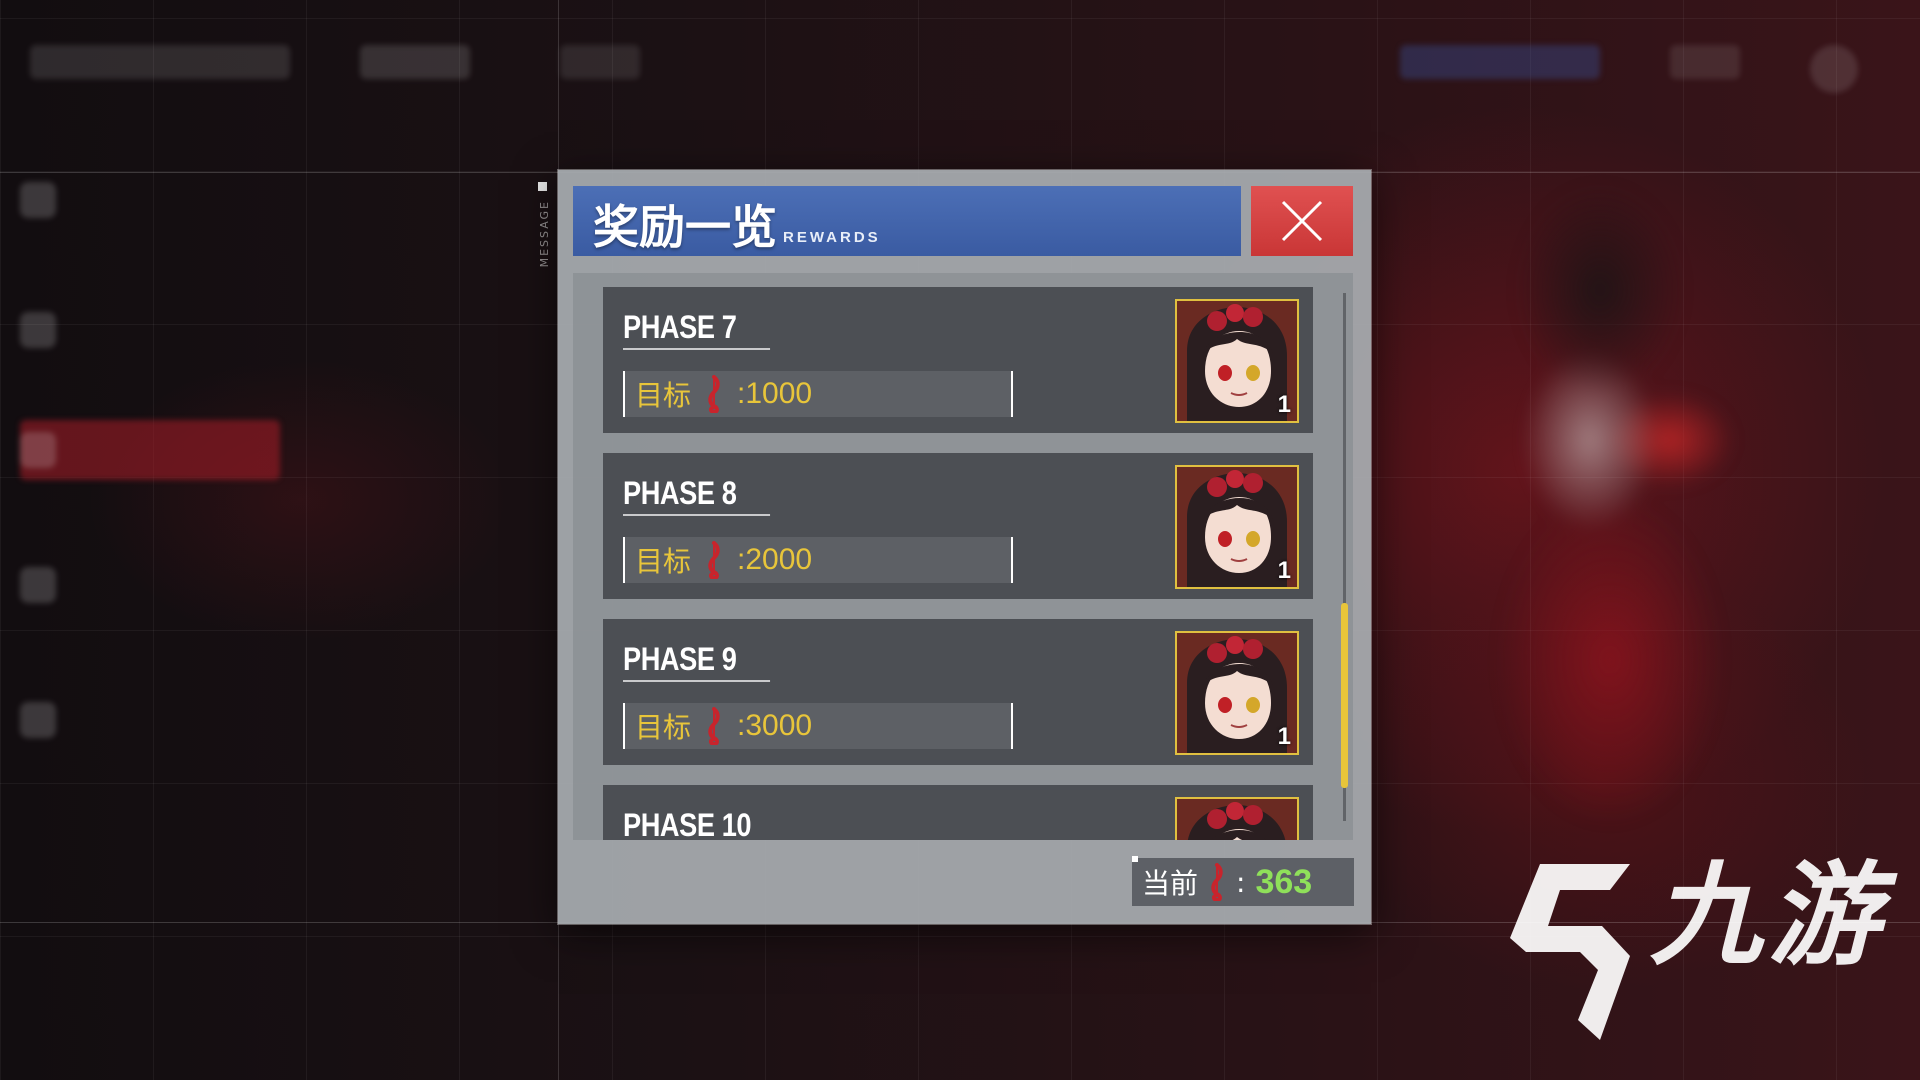 The width and height of the screenshot is (1920, 1080). Describe the element at coordinates (697, 329) in the screenshot. I see `phase-title: PHASE 7` at that location.